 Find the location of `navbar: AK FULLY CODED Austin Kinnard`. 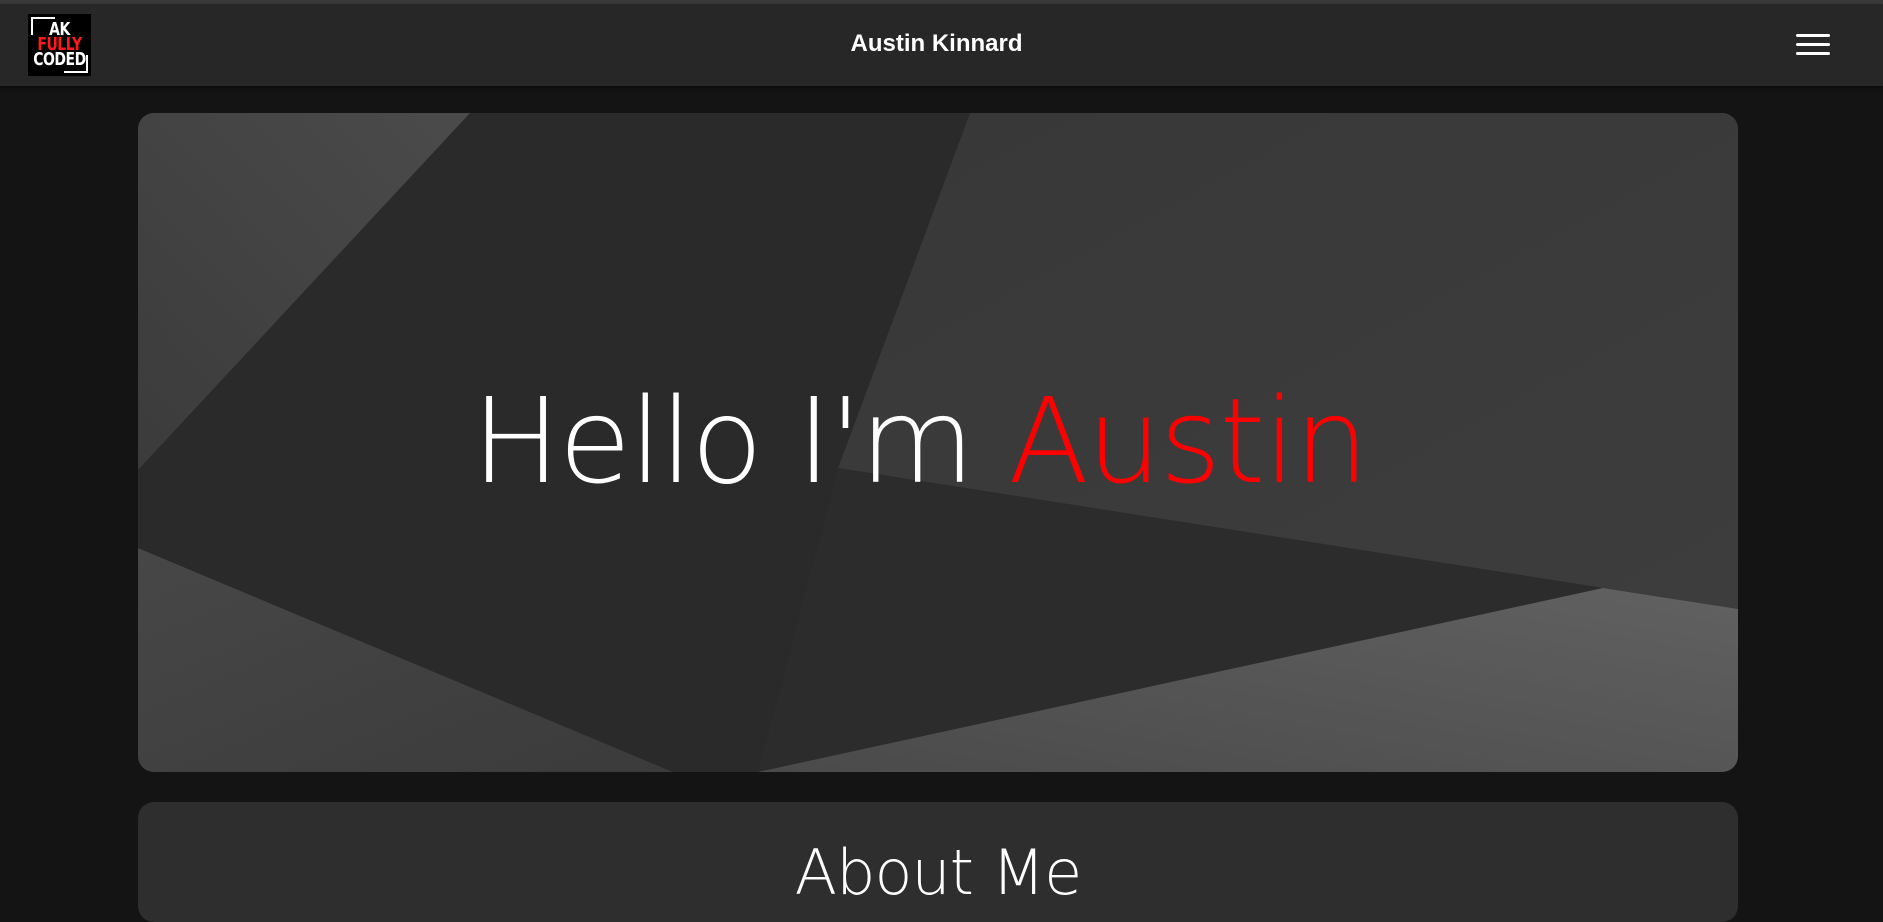

navbar: AK FULLY CODED Austin Kinnard is located at coordinates (941, 45).